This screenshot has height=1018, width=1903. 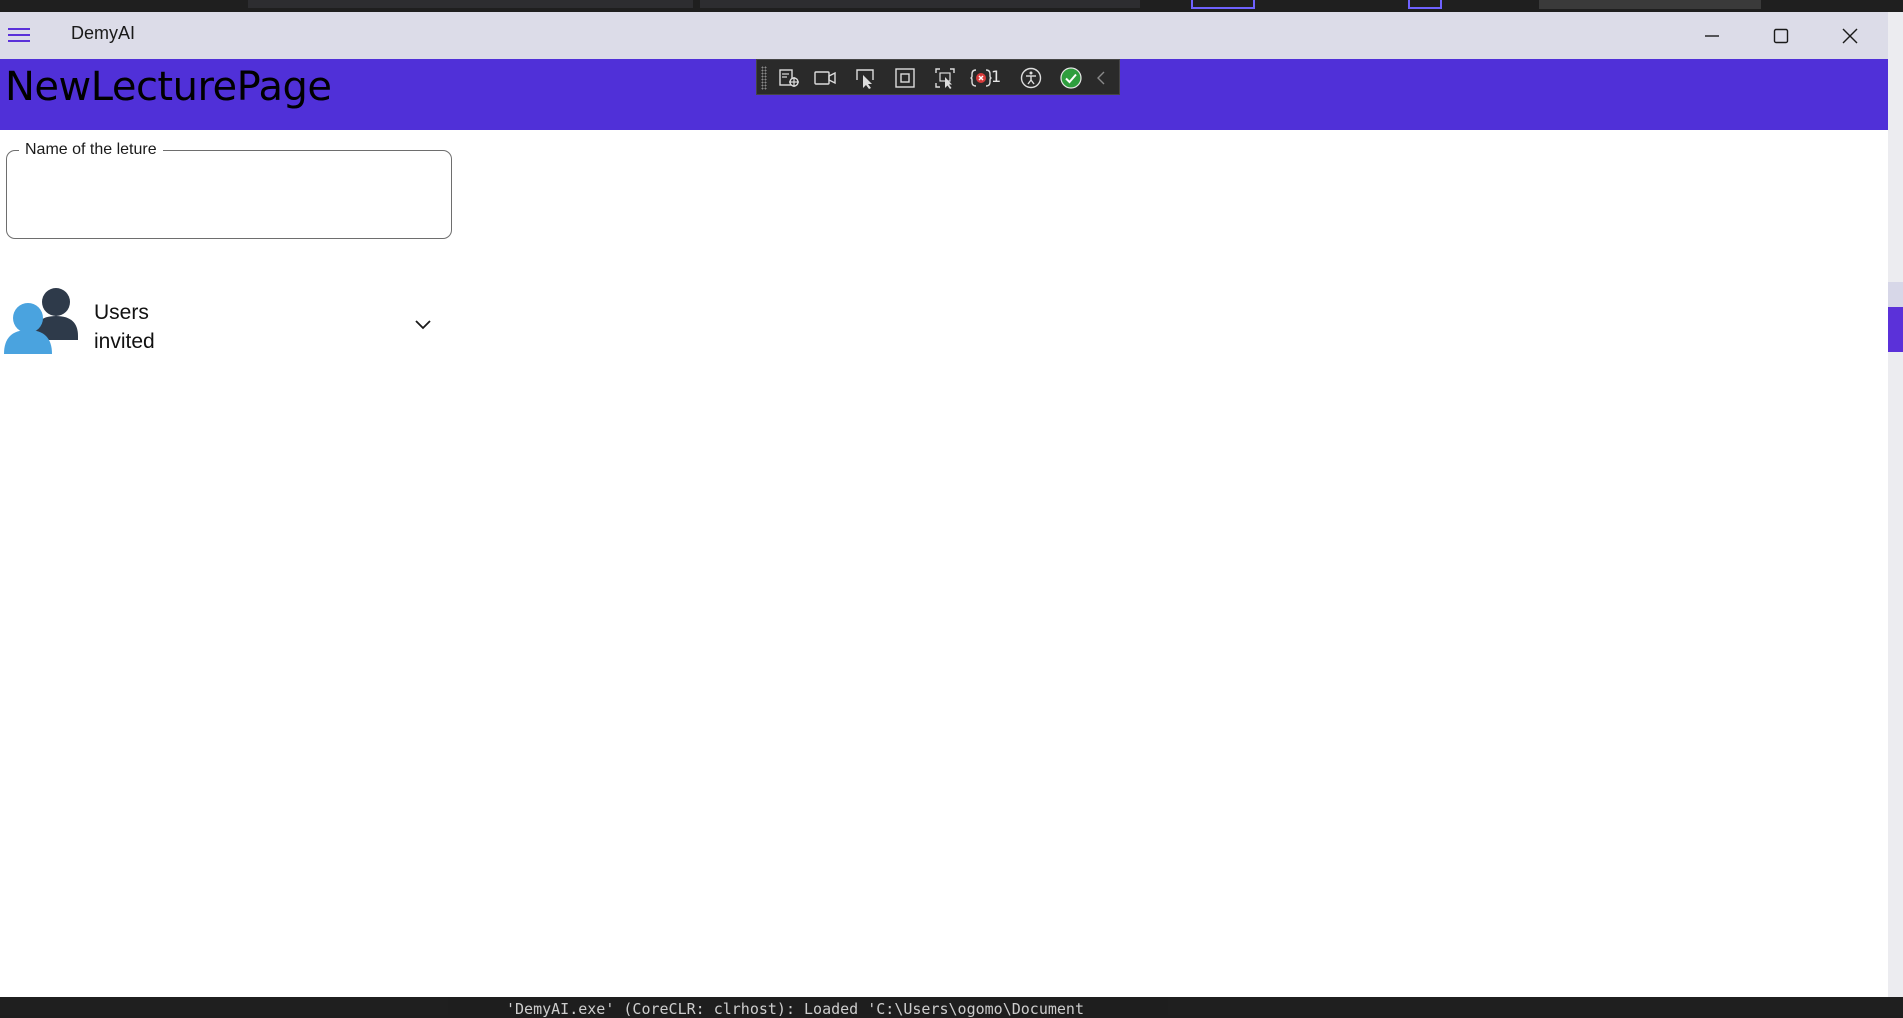 I want to click on record-button, so click(x=825, y=78).